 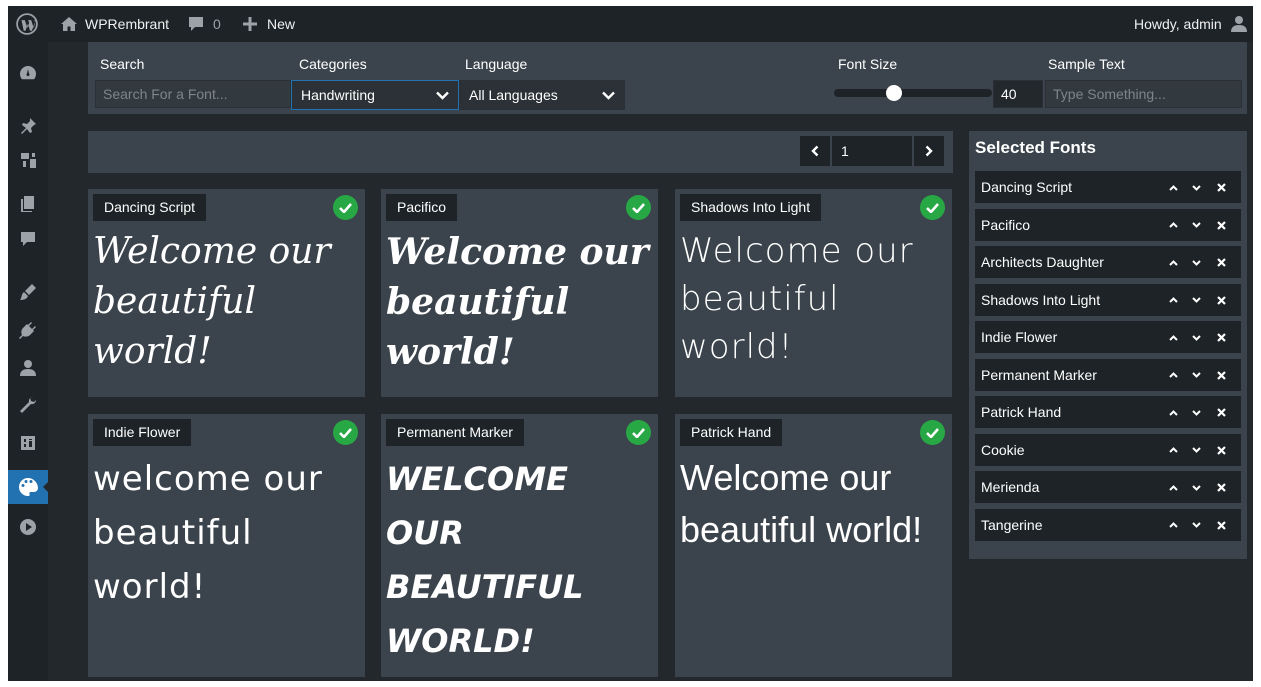 I want to click on selected-font-name: Indie Flower, so click(x=1019, y=337).